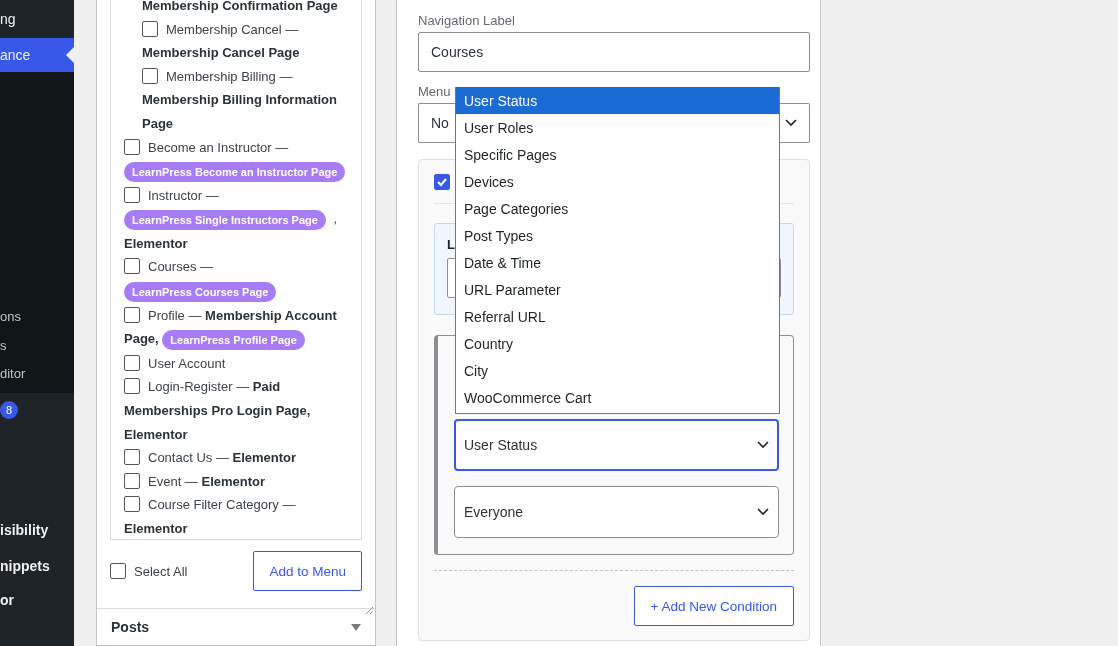  Describe the element at coordinates (222, 505) in the screenshot. I see `page-title: Course Filter Category —` at that location.